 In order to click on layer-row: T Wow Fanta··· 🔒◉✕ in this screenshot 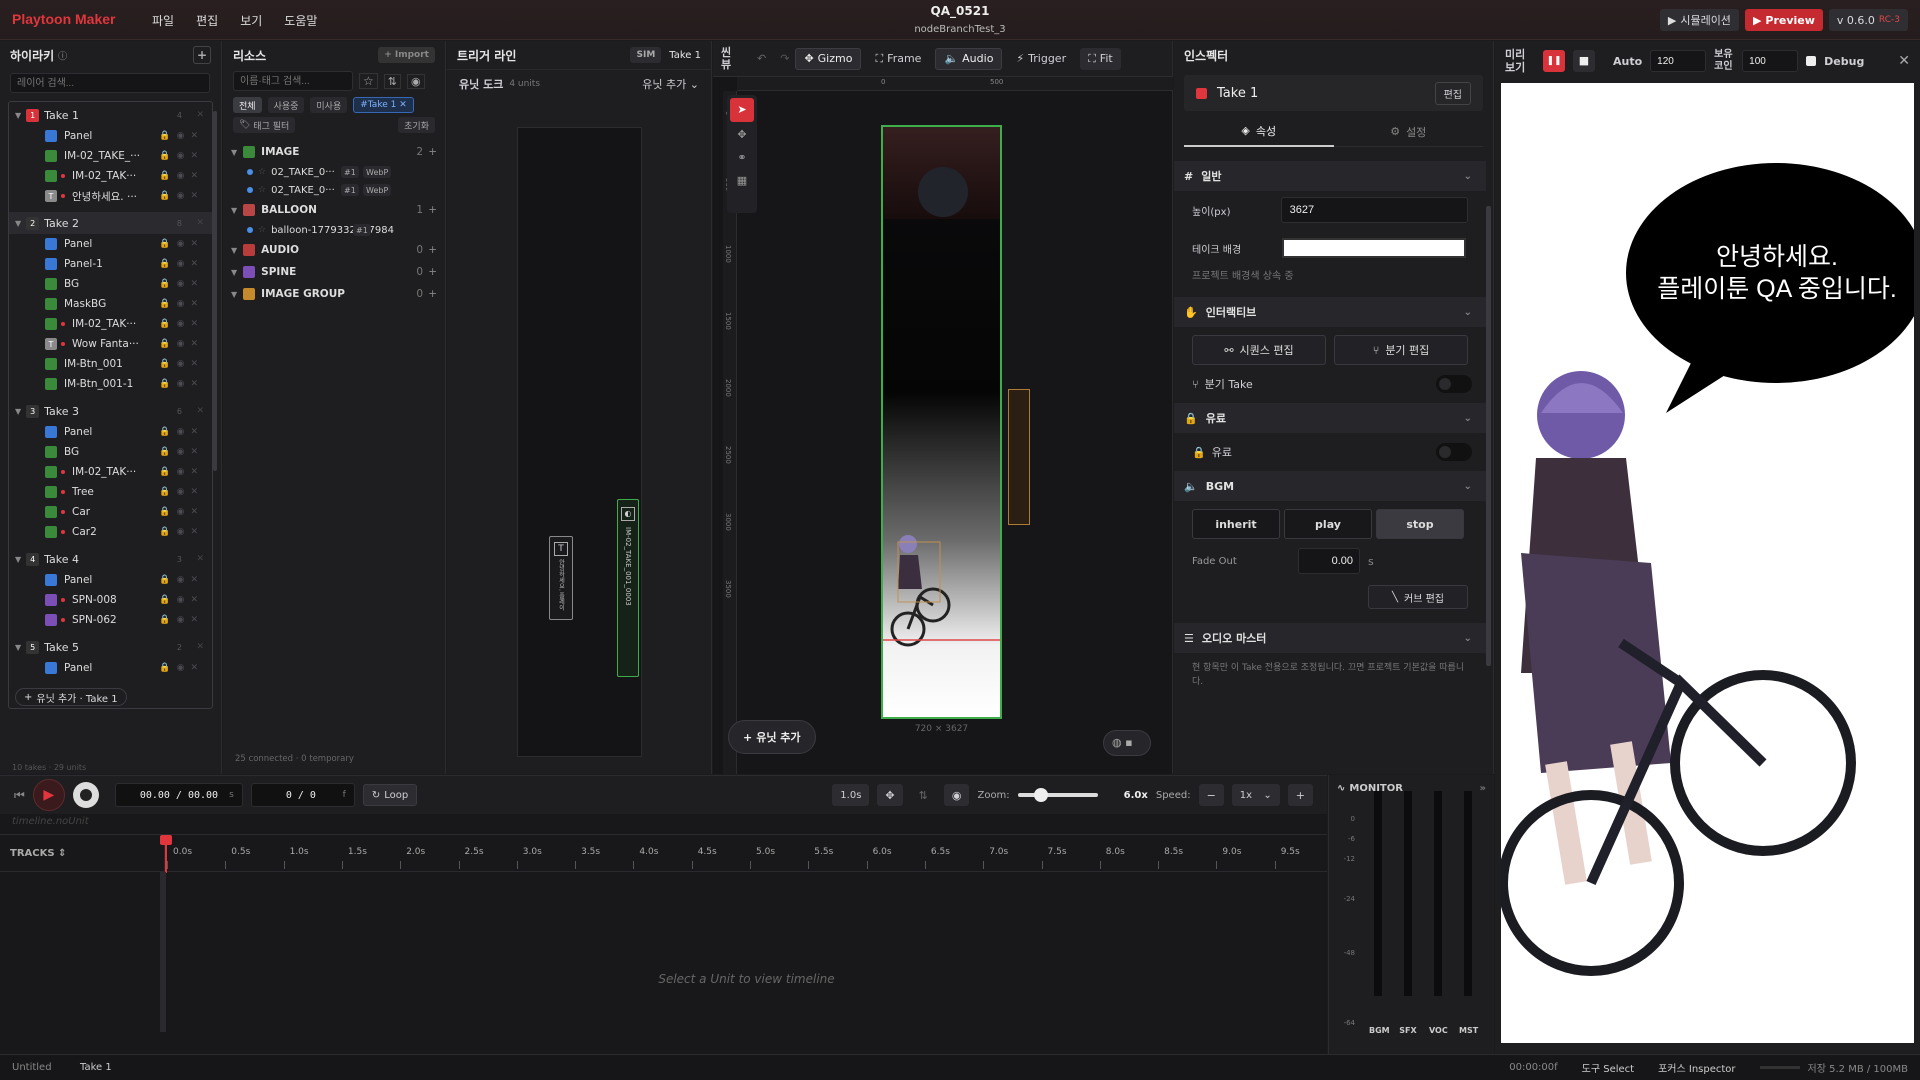, I will do `click(110, 344)`.